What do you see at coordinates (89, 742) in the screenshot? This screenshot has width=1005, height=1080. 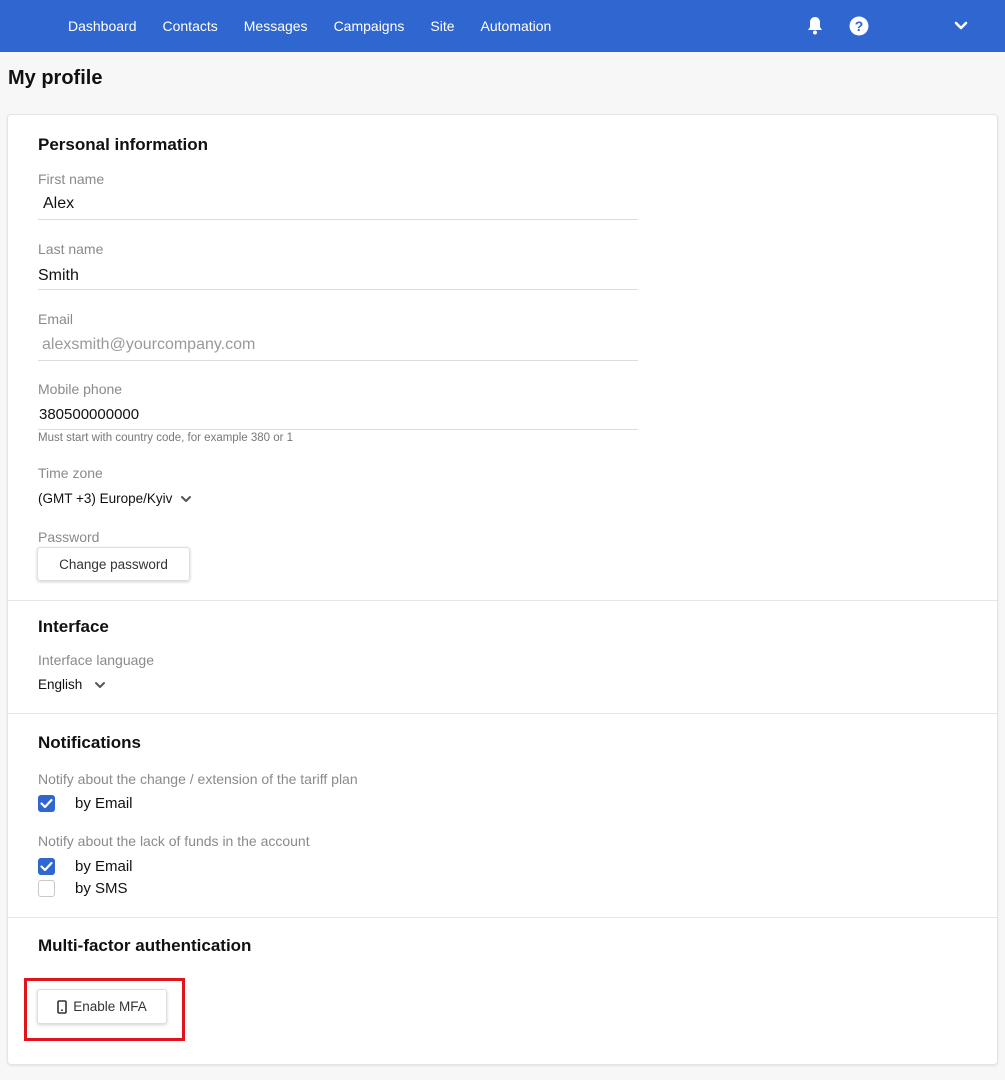 I see `notifications-title: Notifications` at bounding box center [89, 742].